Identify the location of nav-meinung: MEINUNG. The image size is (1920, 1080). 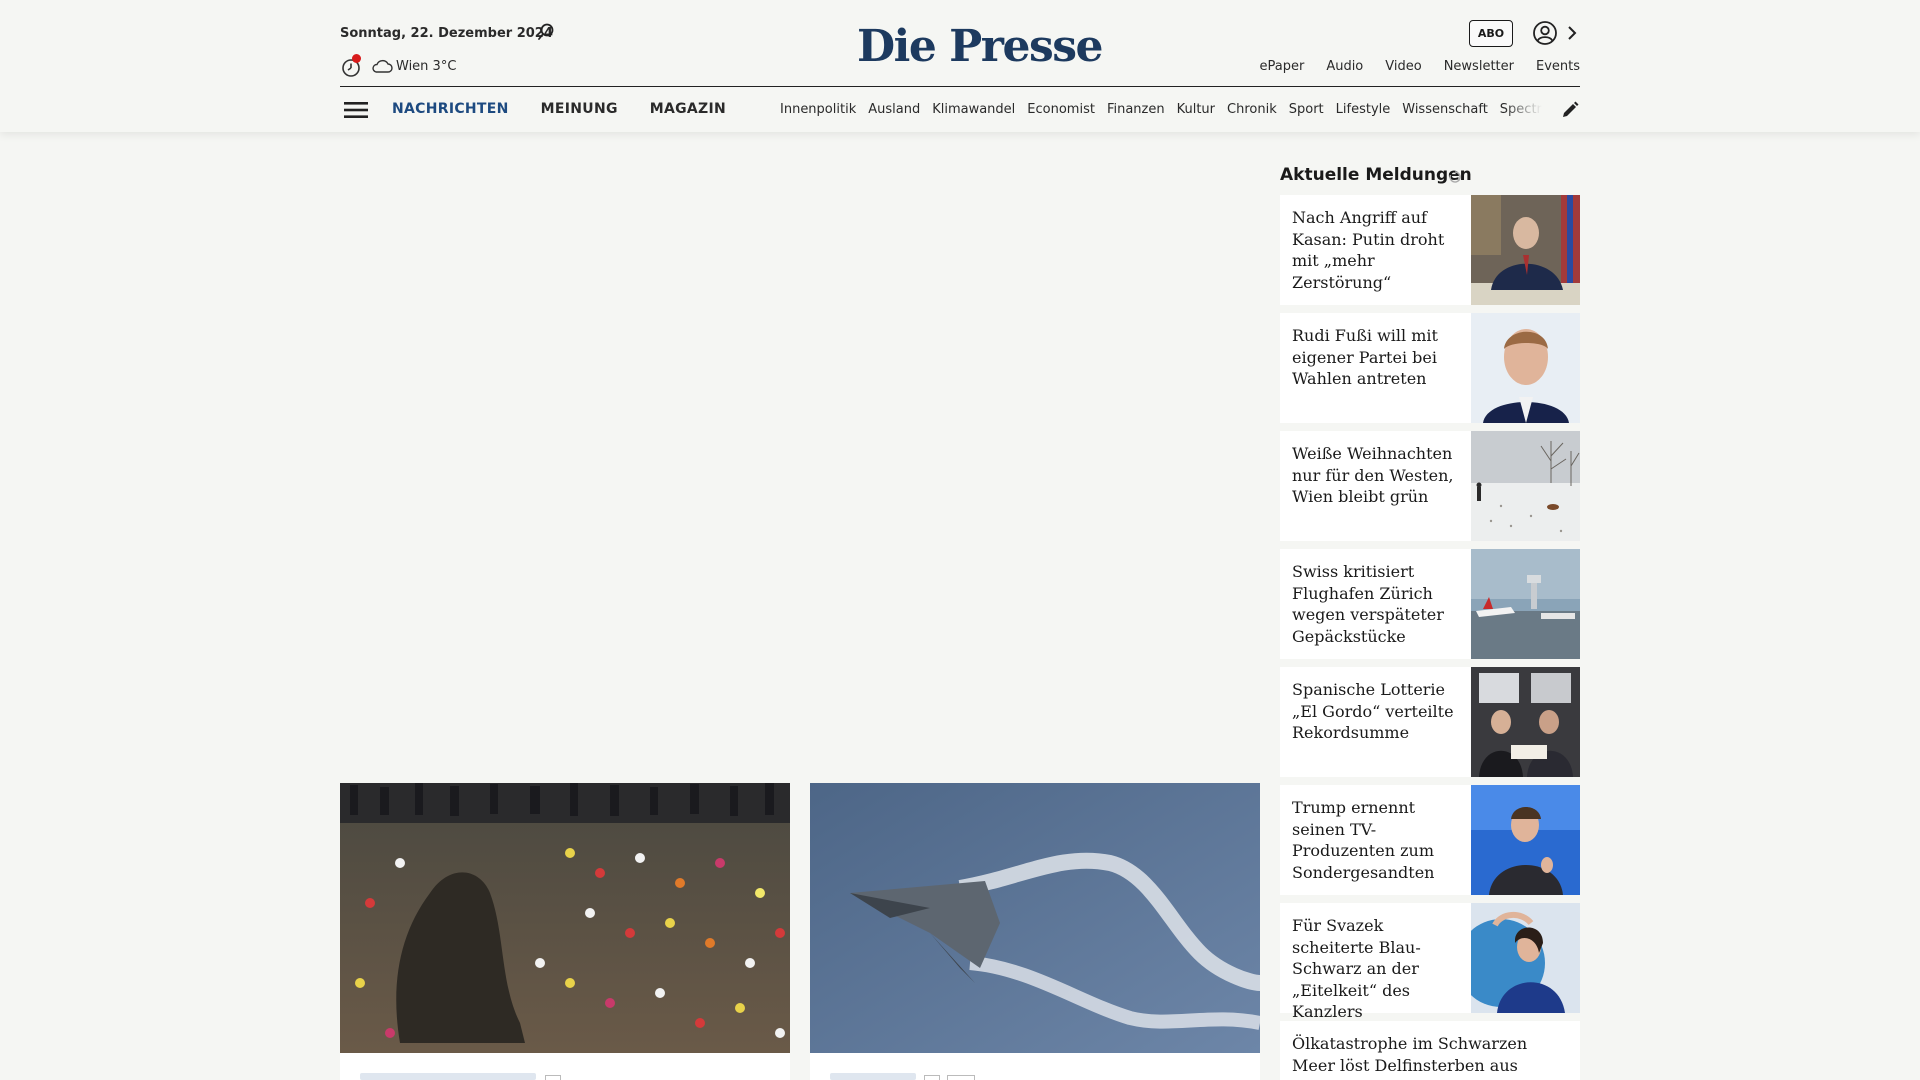
(579, 109).